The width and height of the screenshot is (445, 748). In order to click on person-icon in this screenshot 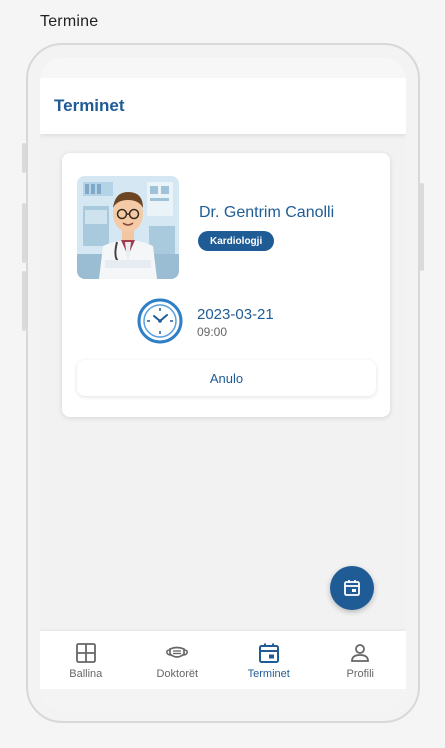, I will do `click(360, 652)`.